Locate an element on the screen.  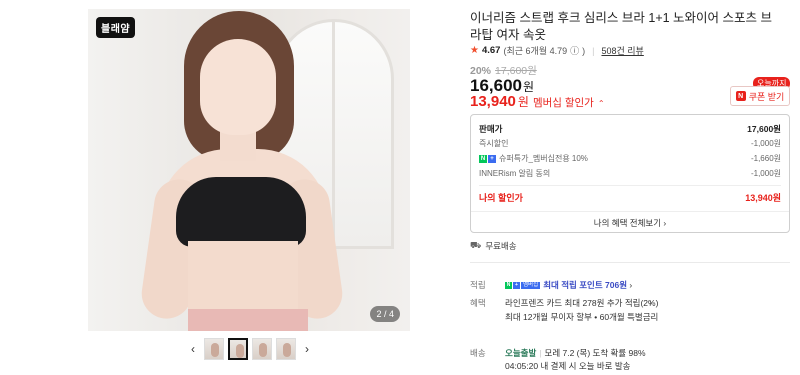
breakdown-label: 판매가 is located at coordinates (491, 129).